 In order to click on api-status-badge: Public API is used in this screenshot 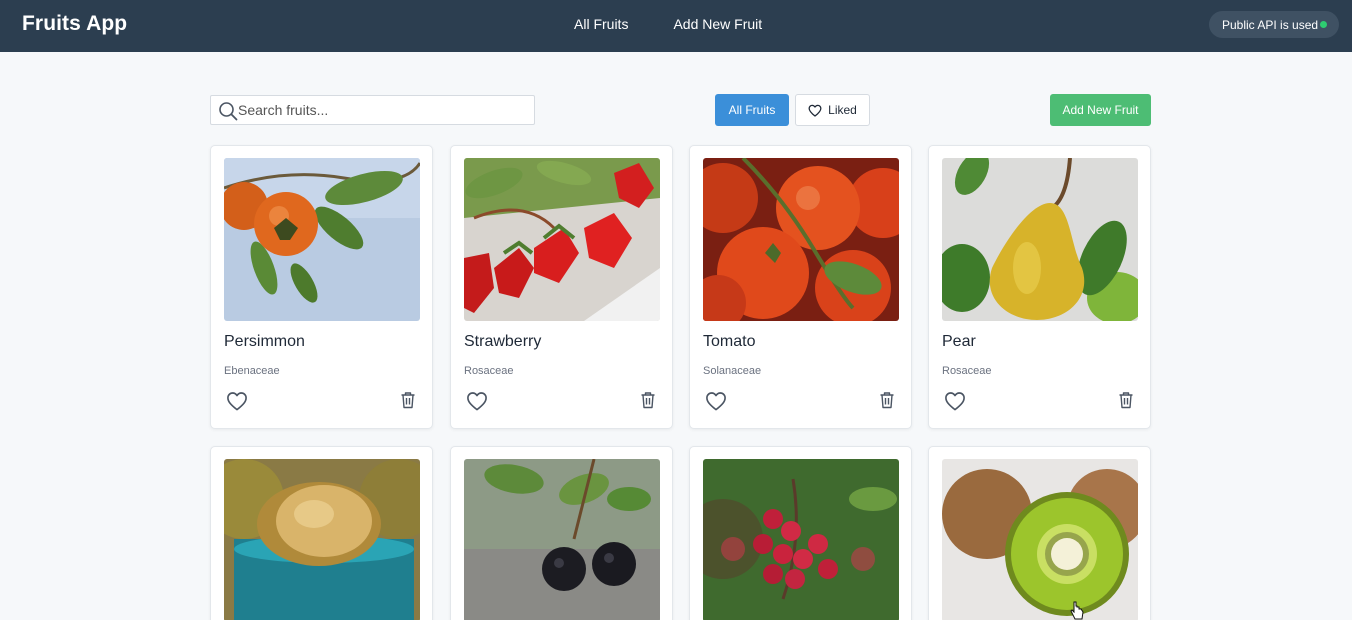, I will do `click(1274, 24)`.